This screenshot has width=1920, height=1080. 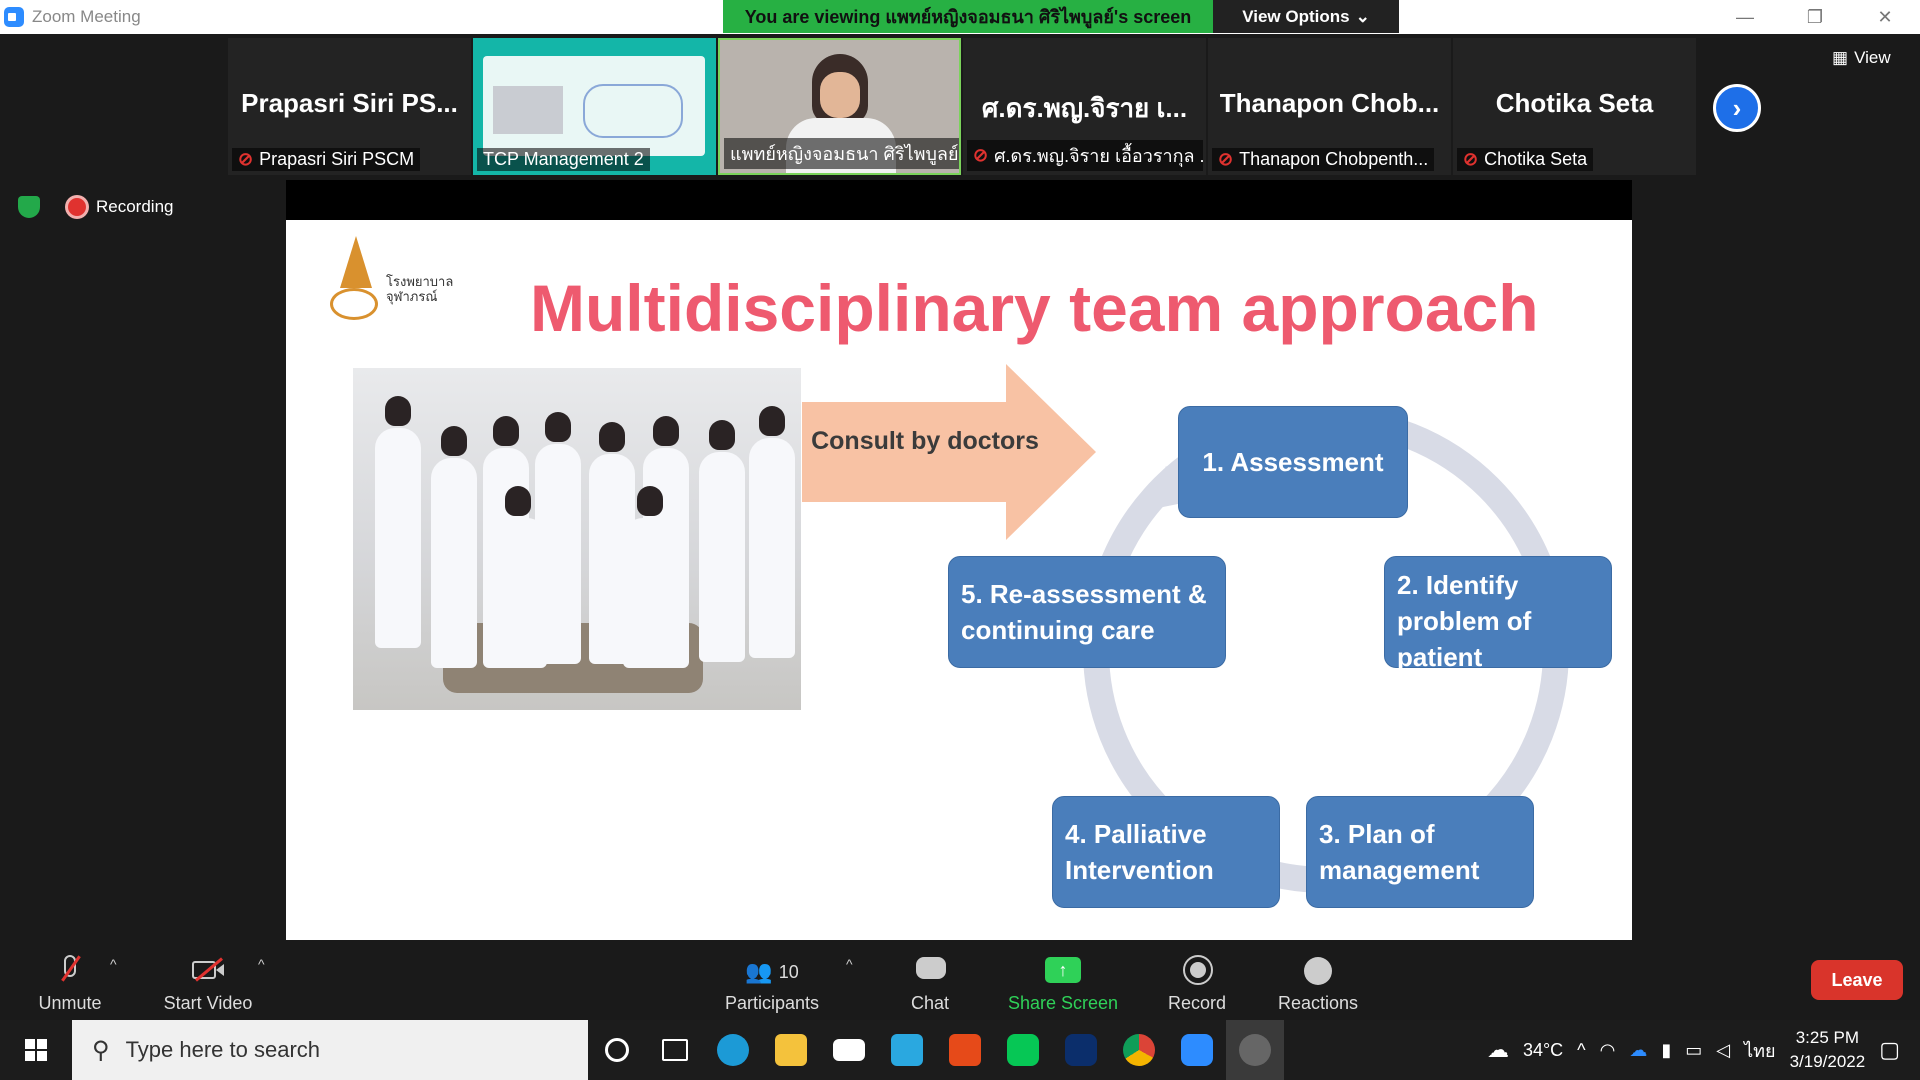 I want to click on arrow-label: Consult by doctors, so click(x=925, y=441).